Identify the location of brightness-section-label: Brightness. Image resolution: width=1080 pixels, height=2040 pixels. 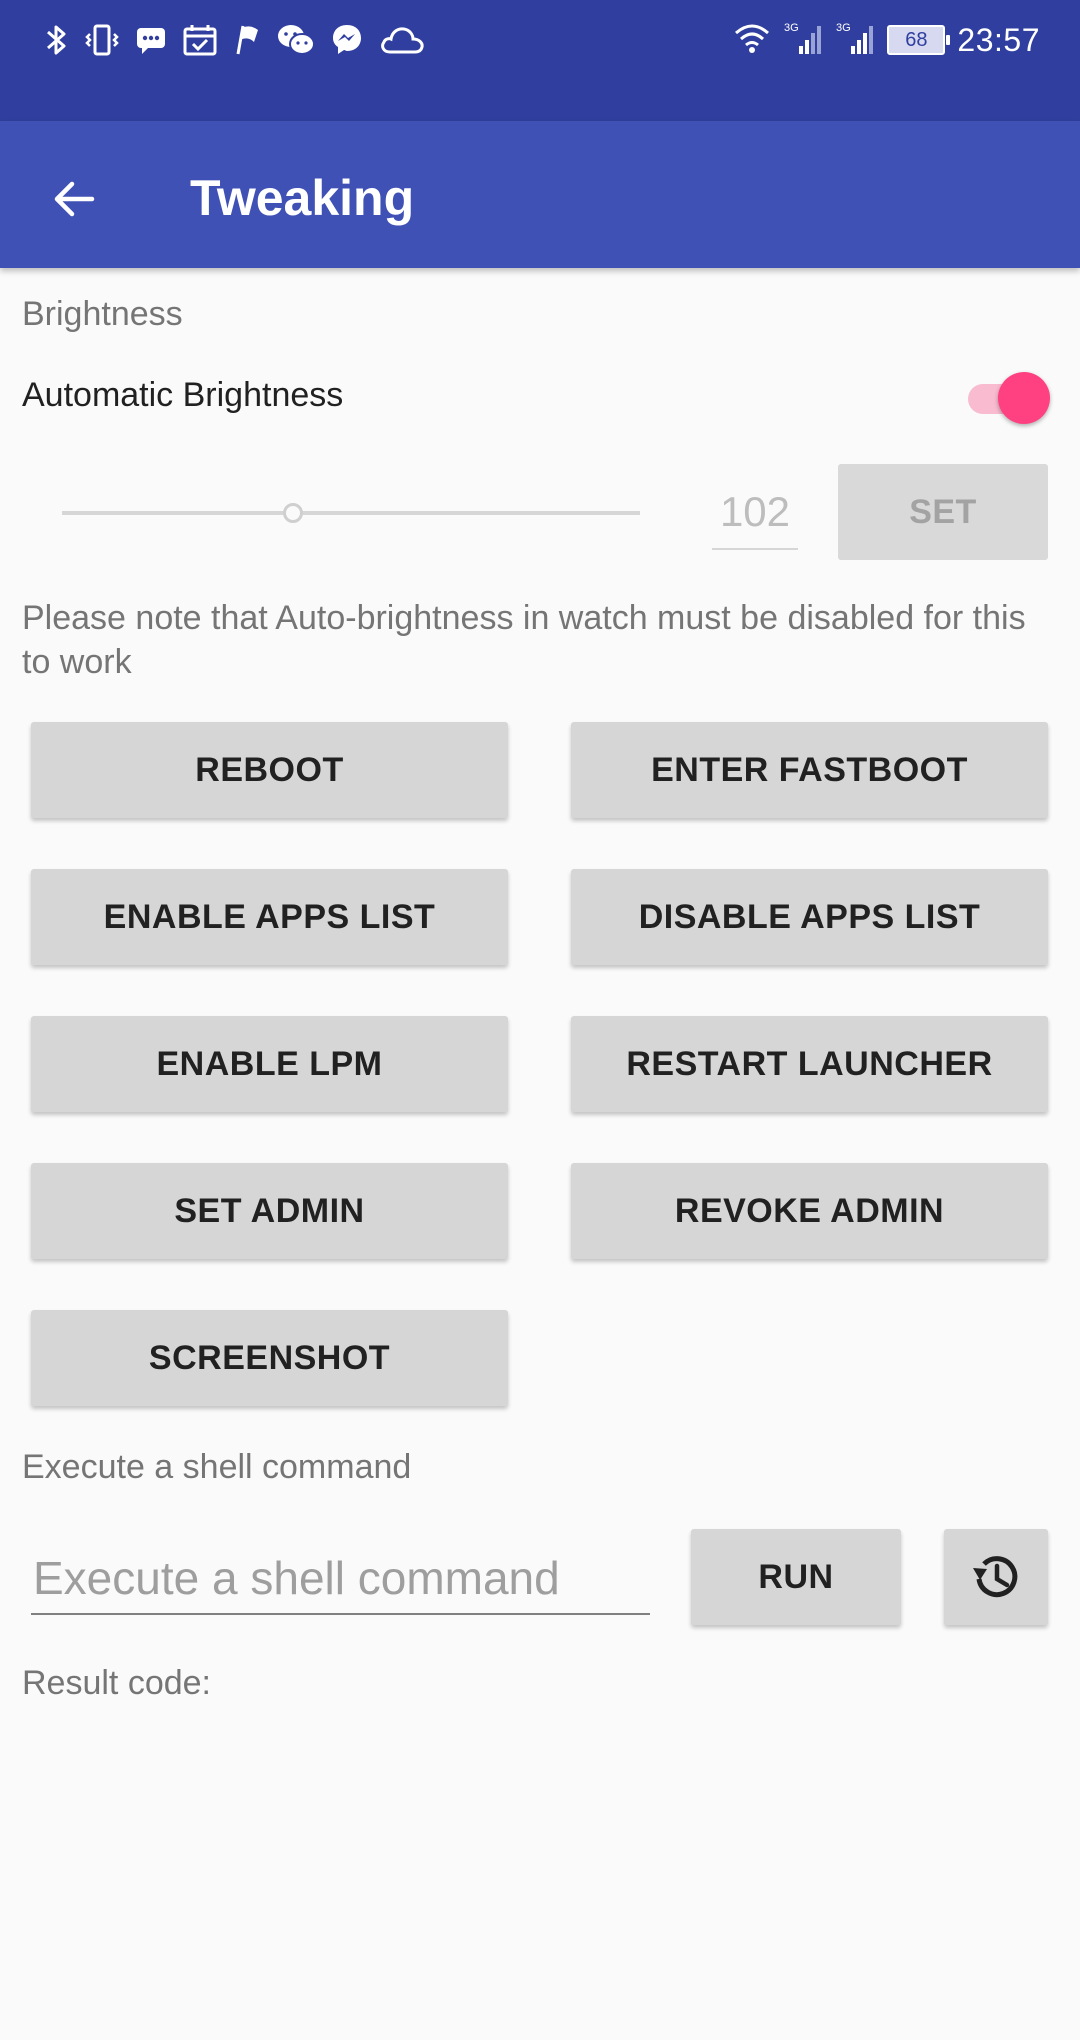
(102, 314).